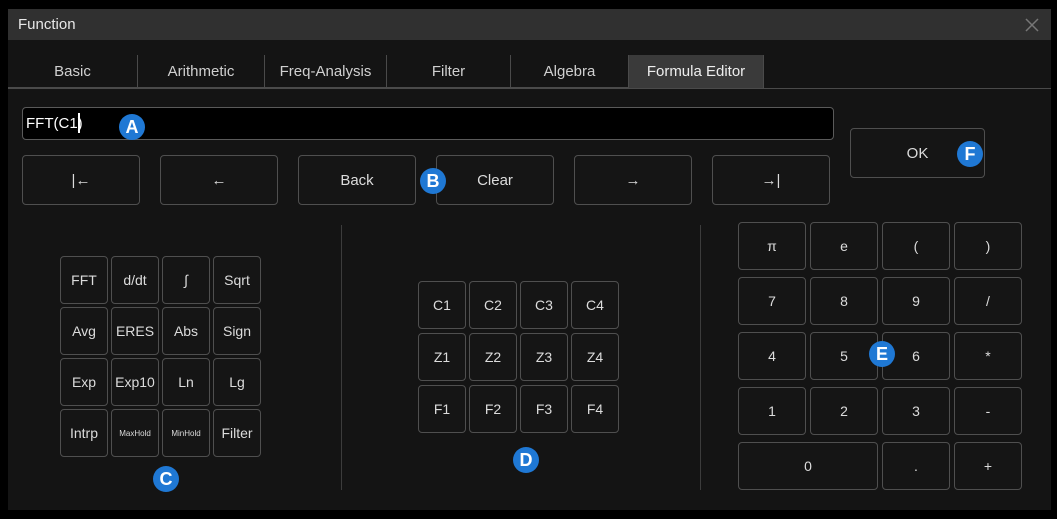 Image resolution: width=1057 pixels, height=519 pixels. I want to click on keypad-key-plus: +, so click(988, 466).